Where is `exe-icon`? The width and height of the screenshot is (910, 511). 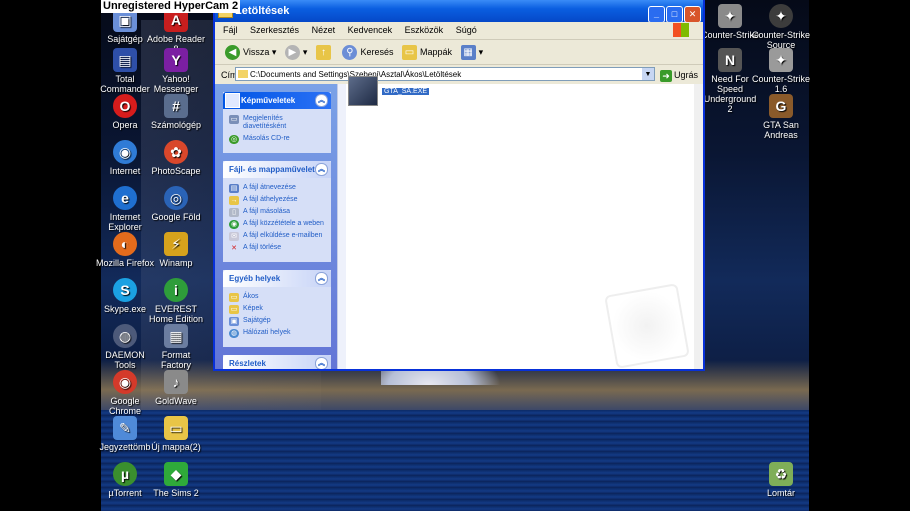
exe-icon is located at coordinates (363, 91).